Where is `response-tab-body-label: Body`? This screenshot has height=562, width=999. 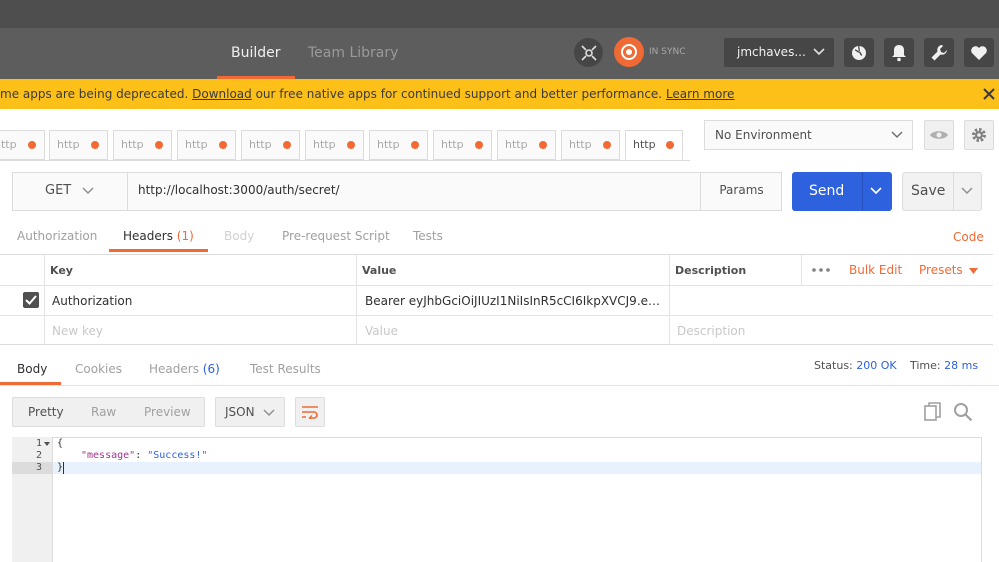 response-tab-body-label: Body is located at coordinates (32, 369).